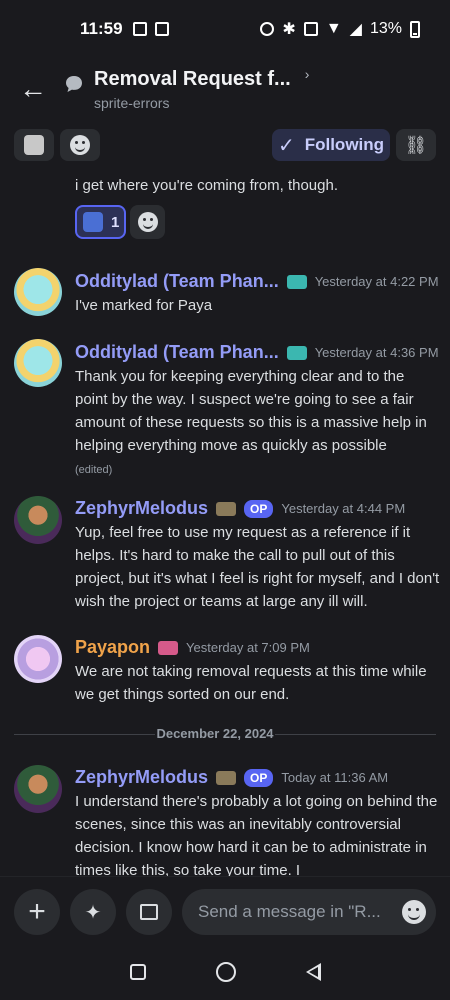  I want to click on battery-percent: 13%, so click(385, 28).